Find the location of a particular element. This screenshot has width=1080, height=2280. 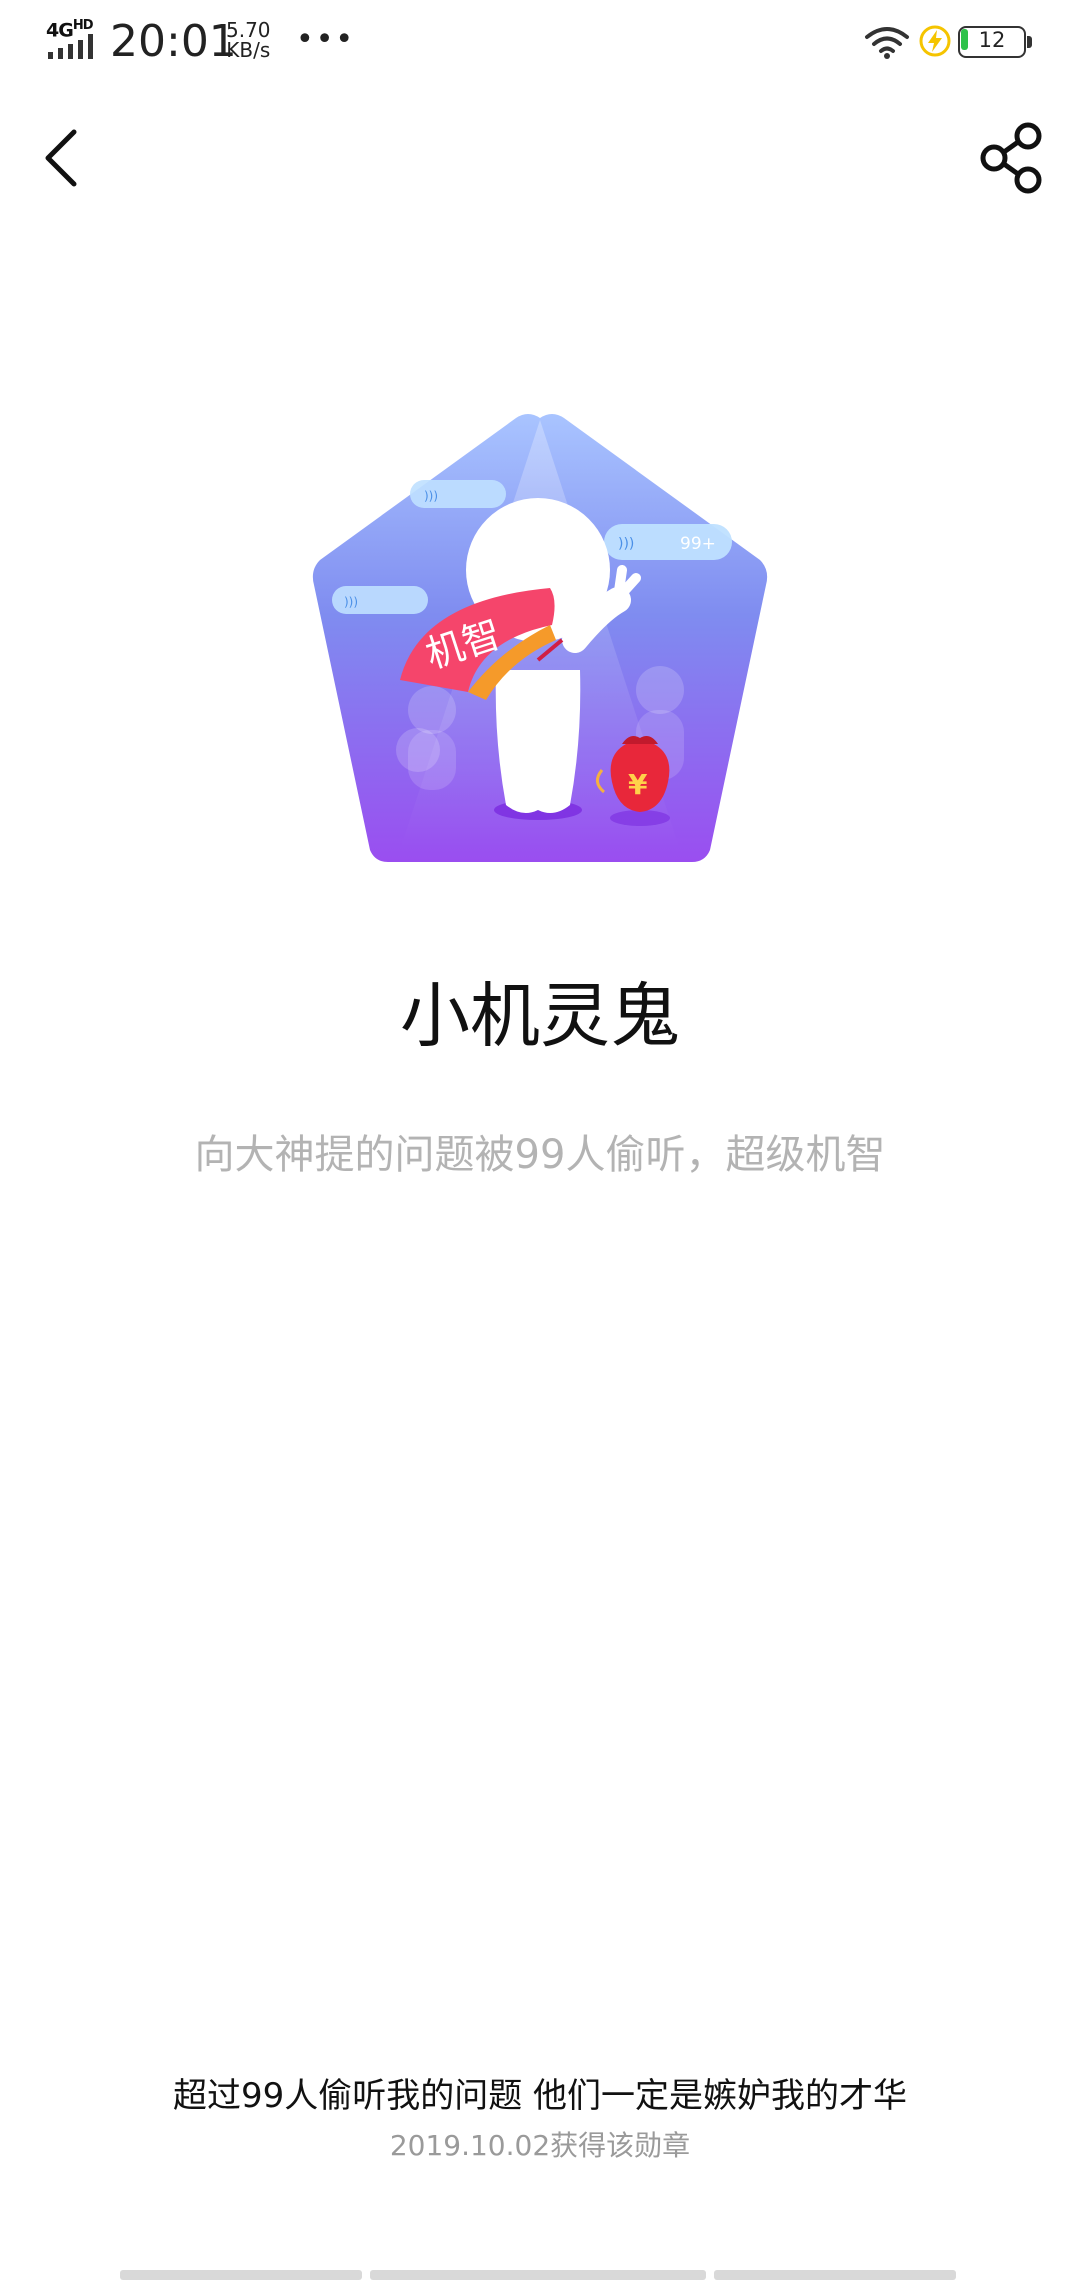

chevron-left-icon is located at coordinates (61, 158).